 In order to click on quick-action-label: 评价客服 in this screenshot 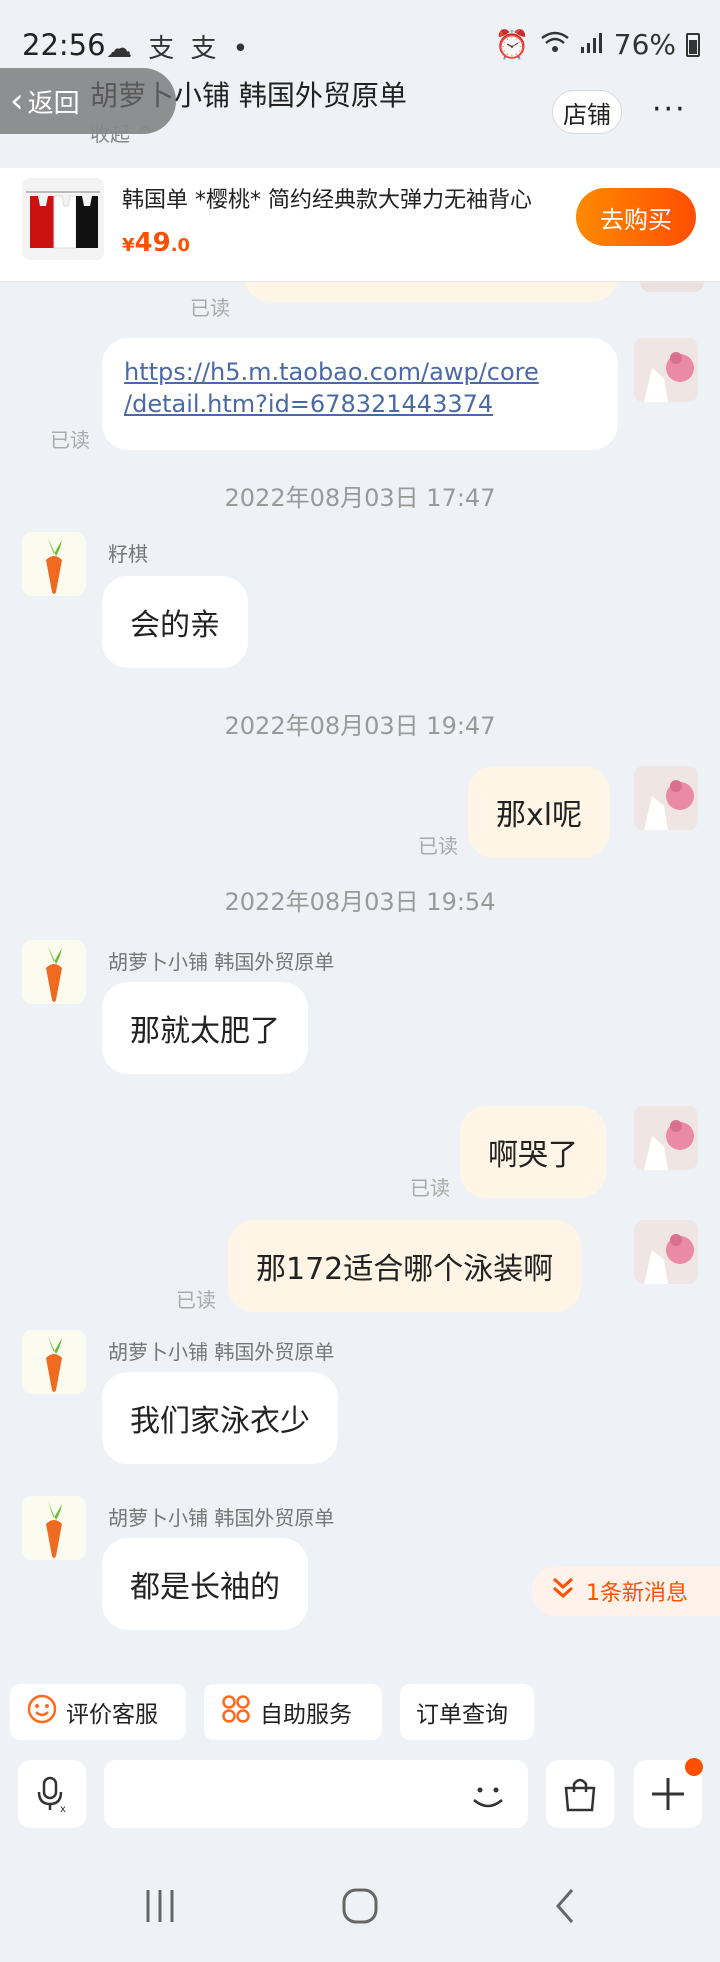, I will do `click(112, 1715)`.